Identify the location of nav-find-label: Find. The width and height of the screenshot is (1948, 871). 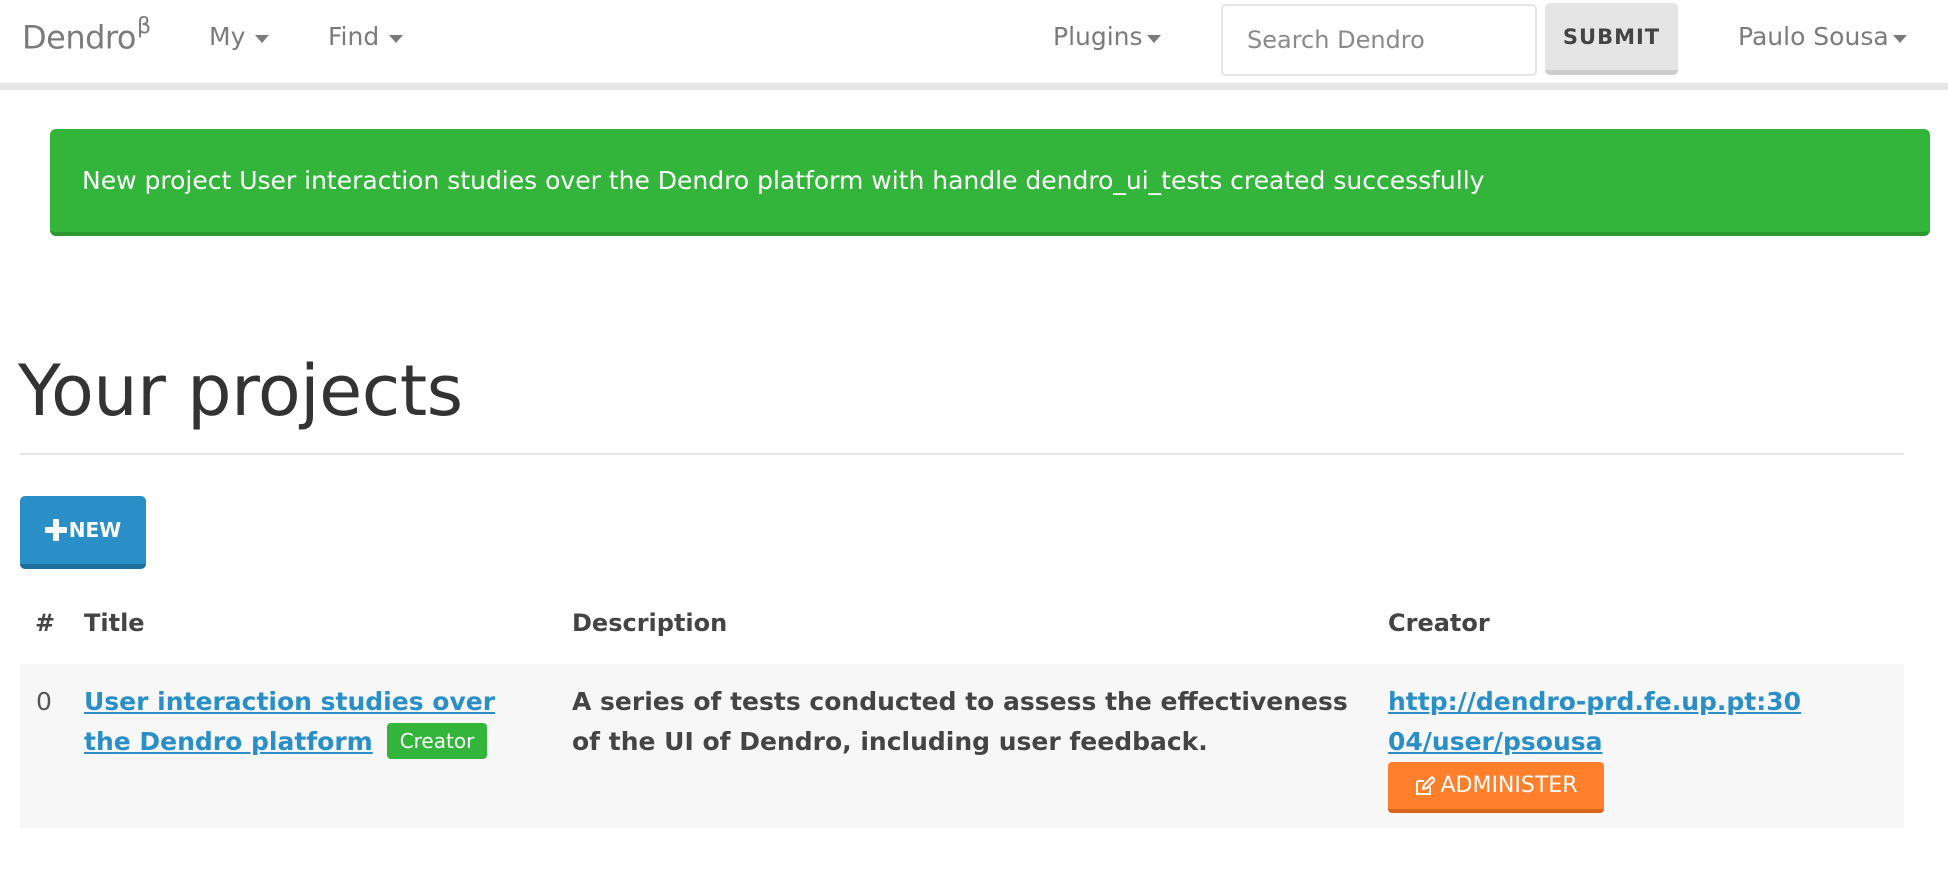
(354, 36).